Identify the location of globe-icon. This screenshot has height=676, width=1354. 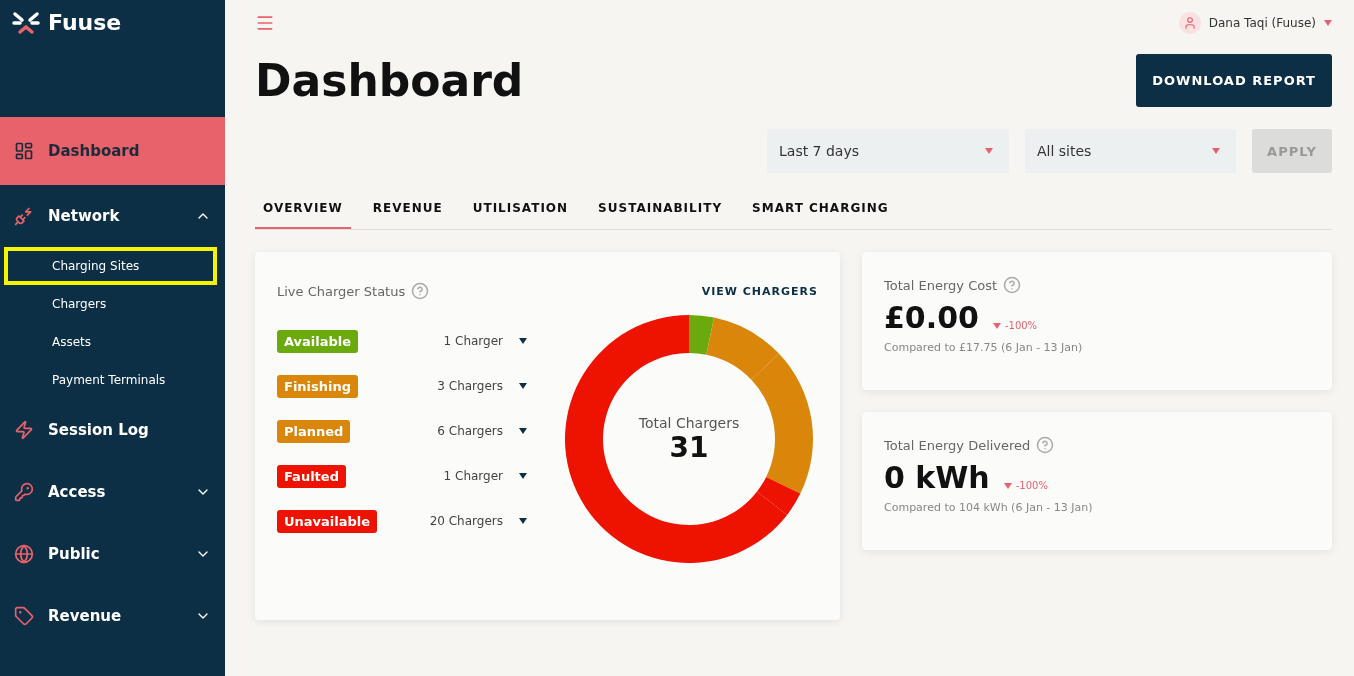
(24, 554).